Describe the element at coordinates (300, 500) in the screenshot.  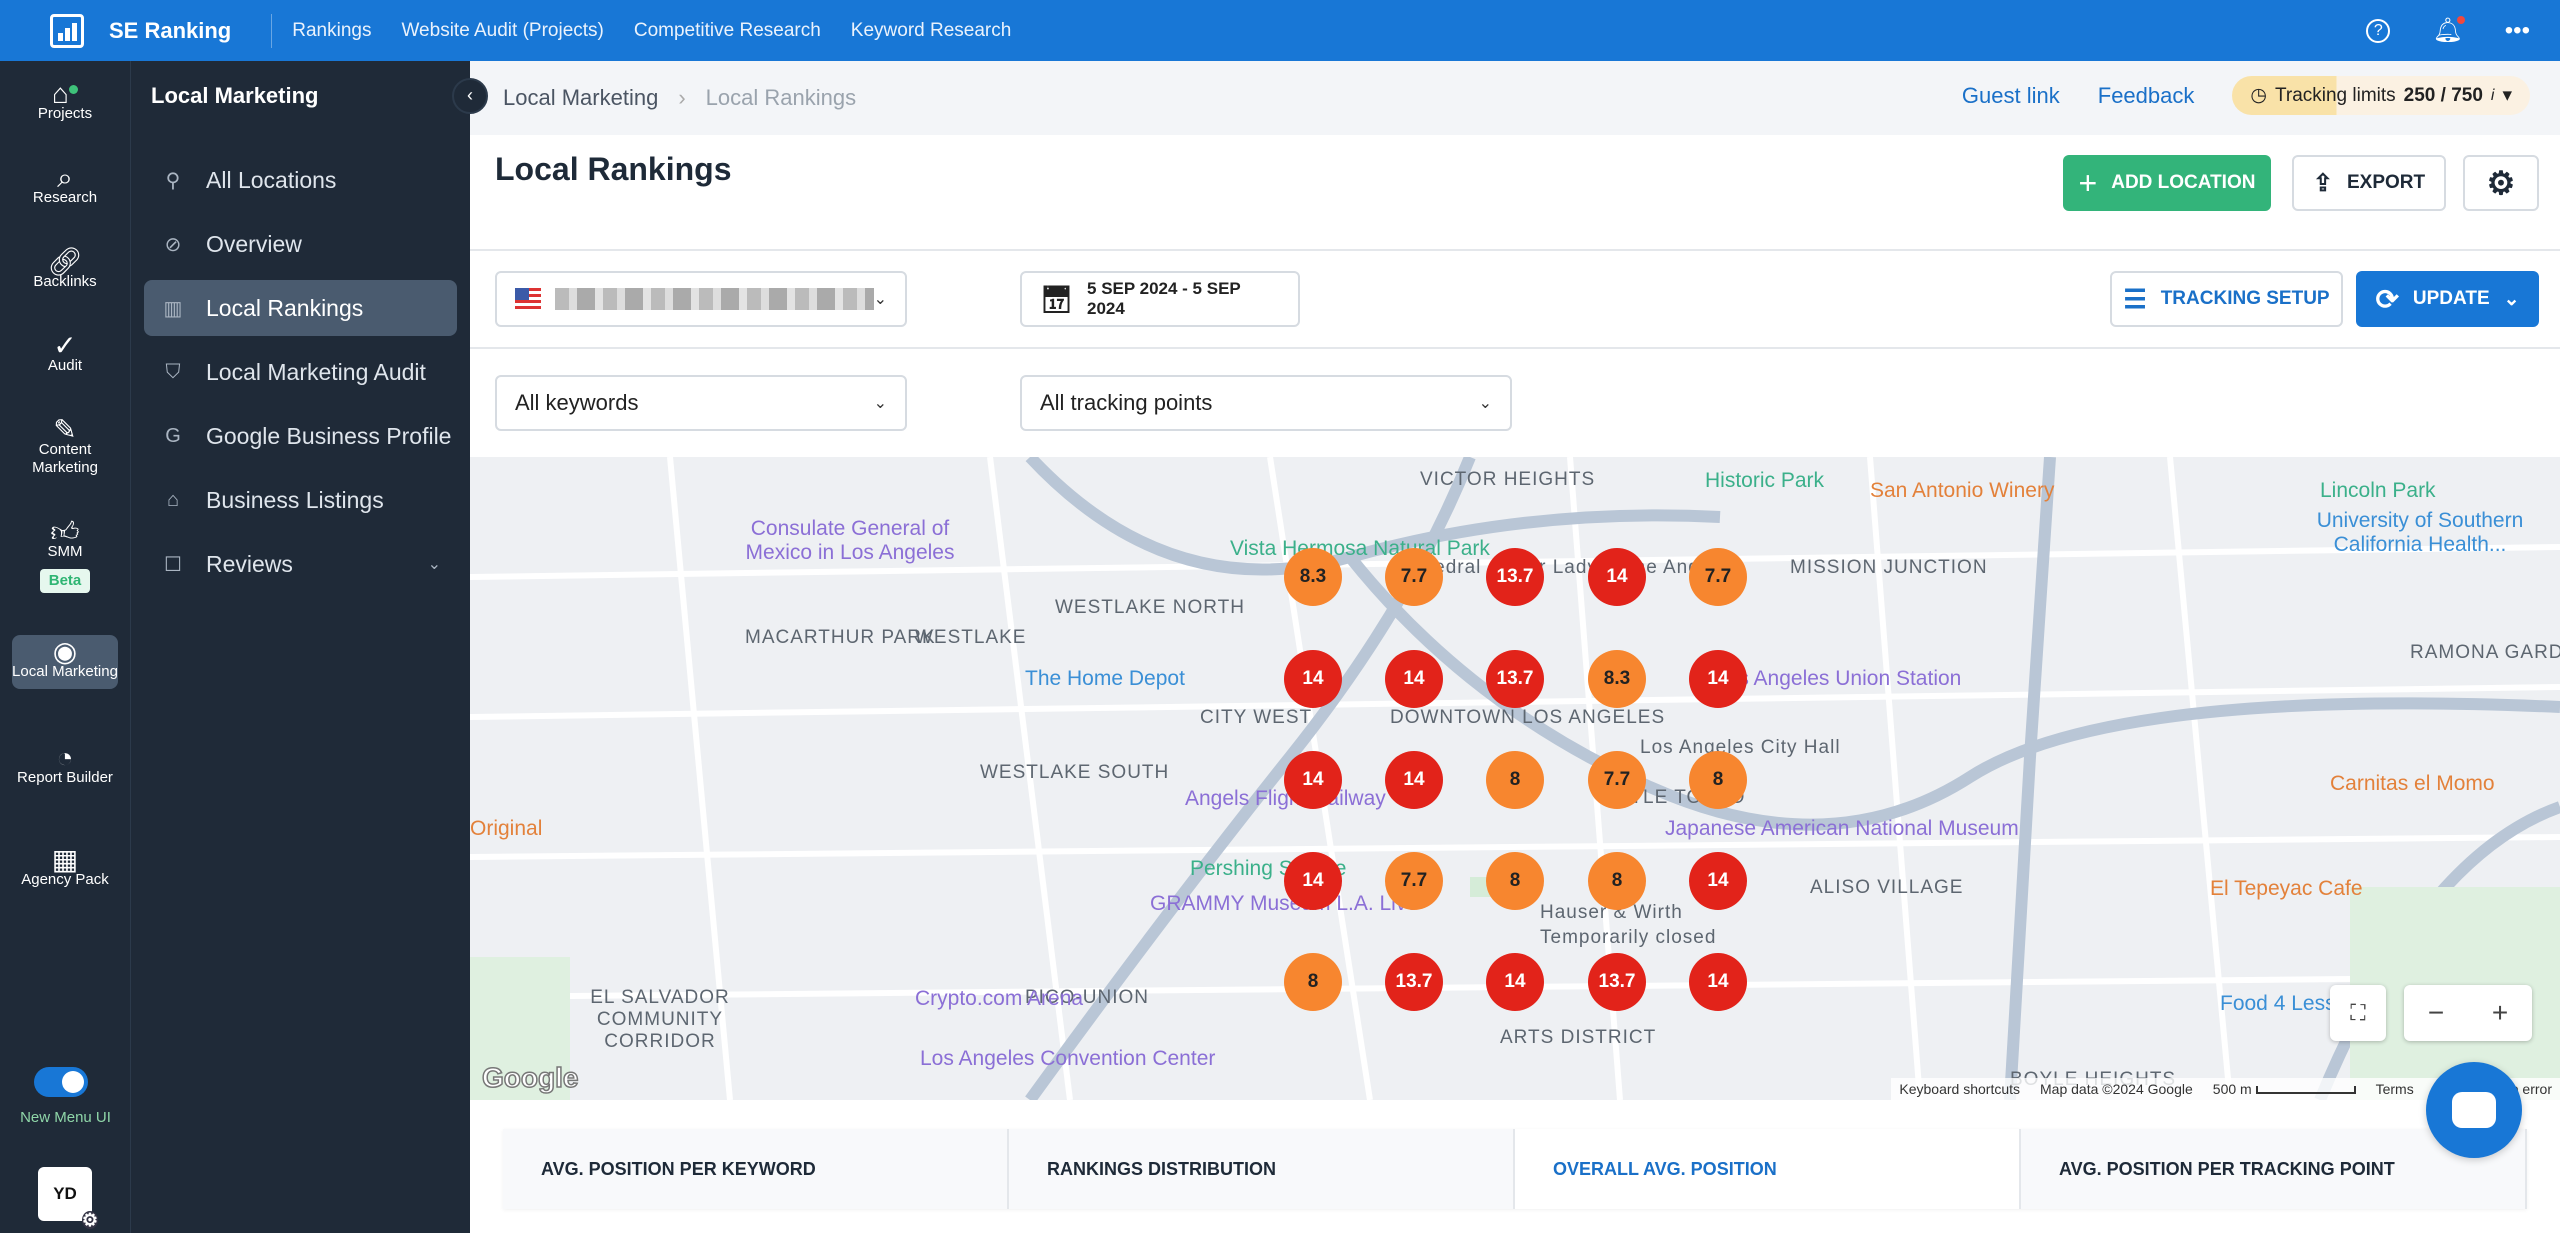
I see `sidebar-item-business-listings: ⌂ Business Listings` at that location.